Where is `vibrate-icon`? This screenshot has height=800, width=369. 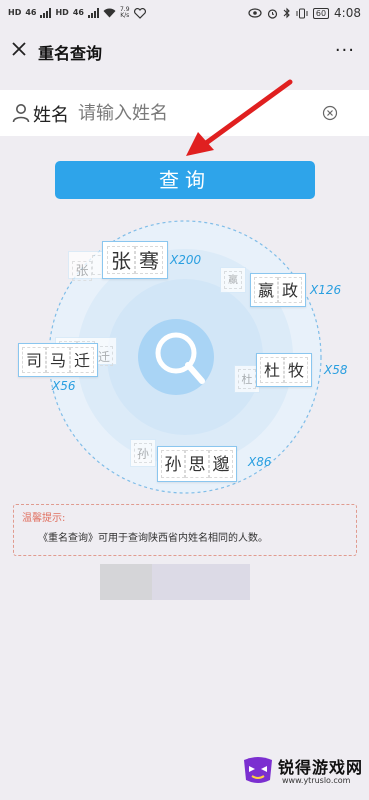
vibrate-icon is located at coordinates (302, 13).